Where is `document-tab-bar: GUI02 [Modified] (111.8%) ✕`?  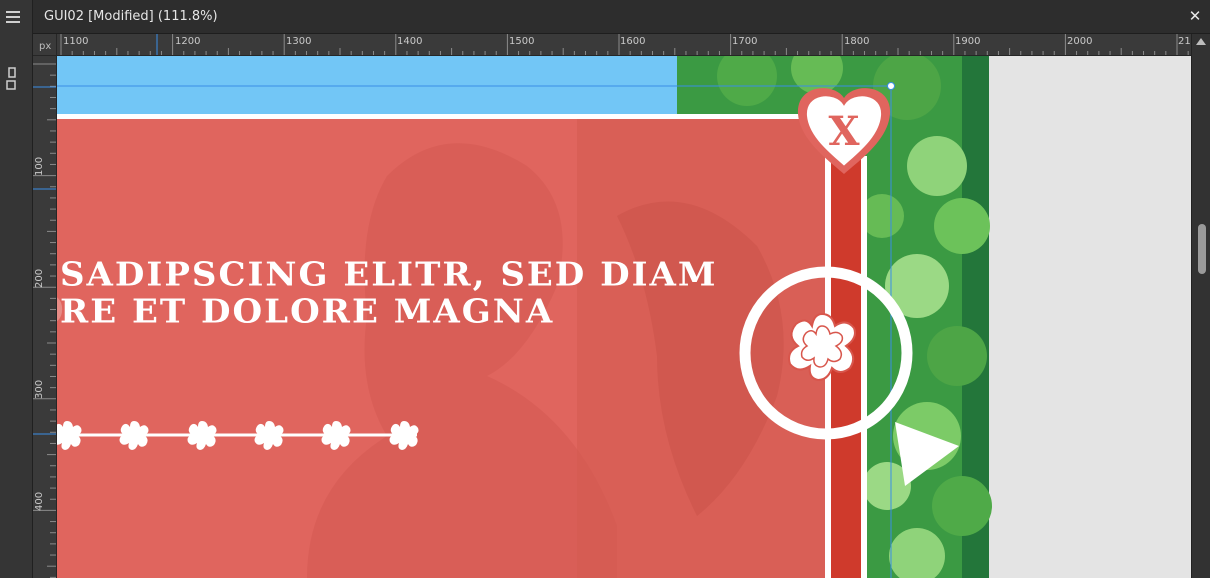 document-tab-bar: GUI02 [Modified] (111.8%) ✕ is located at coordinates (621, 17).